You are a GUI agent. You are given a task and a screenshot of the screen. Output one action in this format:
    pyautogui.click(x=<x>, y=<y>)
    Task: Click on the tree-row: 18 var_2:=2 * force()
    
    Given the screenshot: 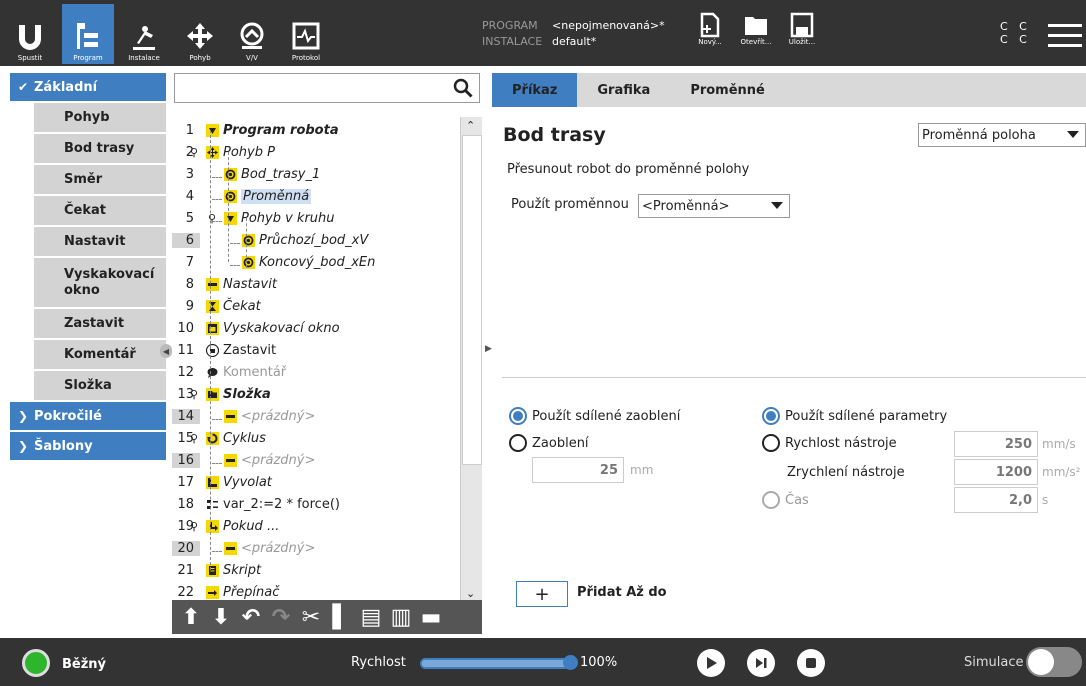 What is the action you would take?
    pyautogui.click(x=316, y=504)
    